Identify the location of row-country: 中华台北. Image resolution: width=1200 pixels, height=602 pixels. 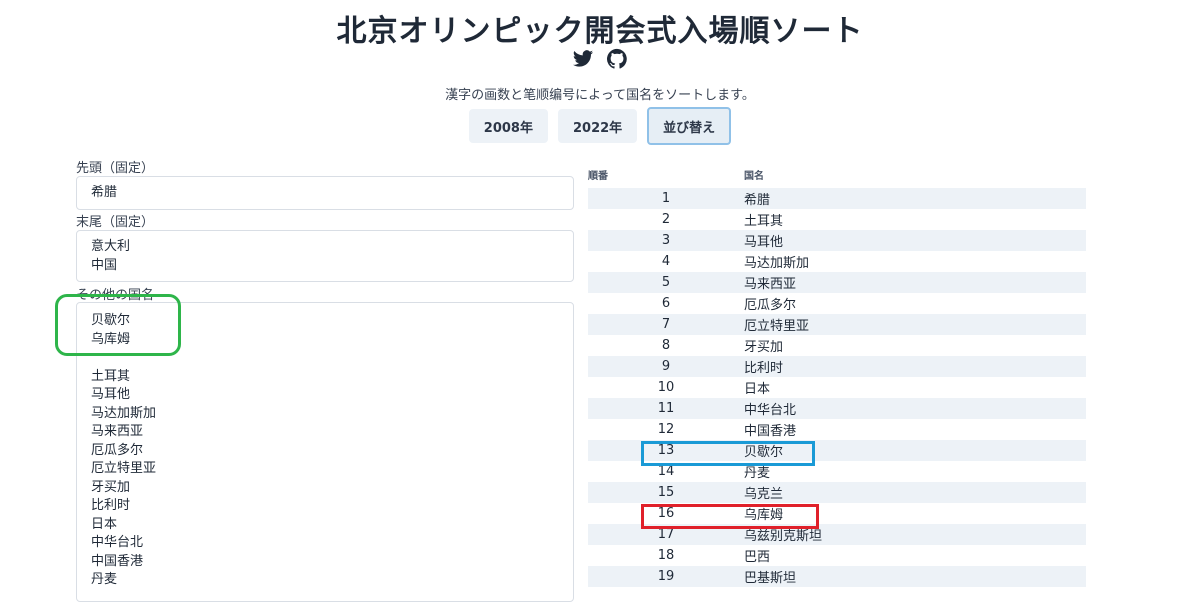
(915, 408).